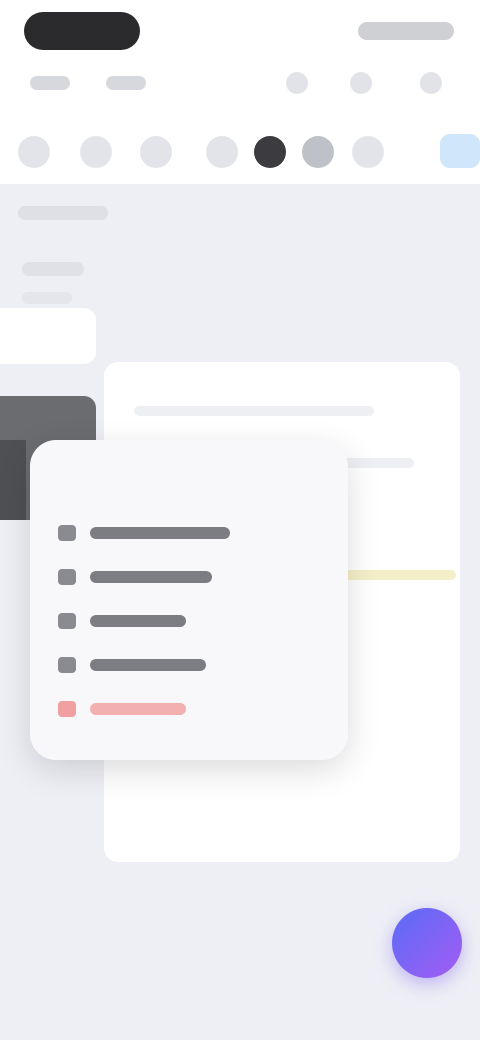 The width and height of the screenshot is (480, 1040). I want to click on dynamic-island, so click(82, 31).